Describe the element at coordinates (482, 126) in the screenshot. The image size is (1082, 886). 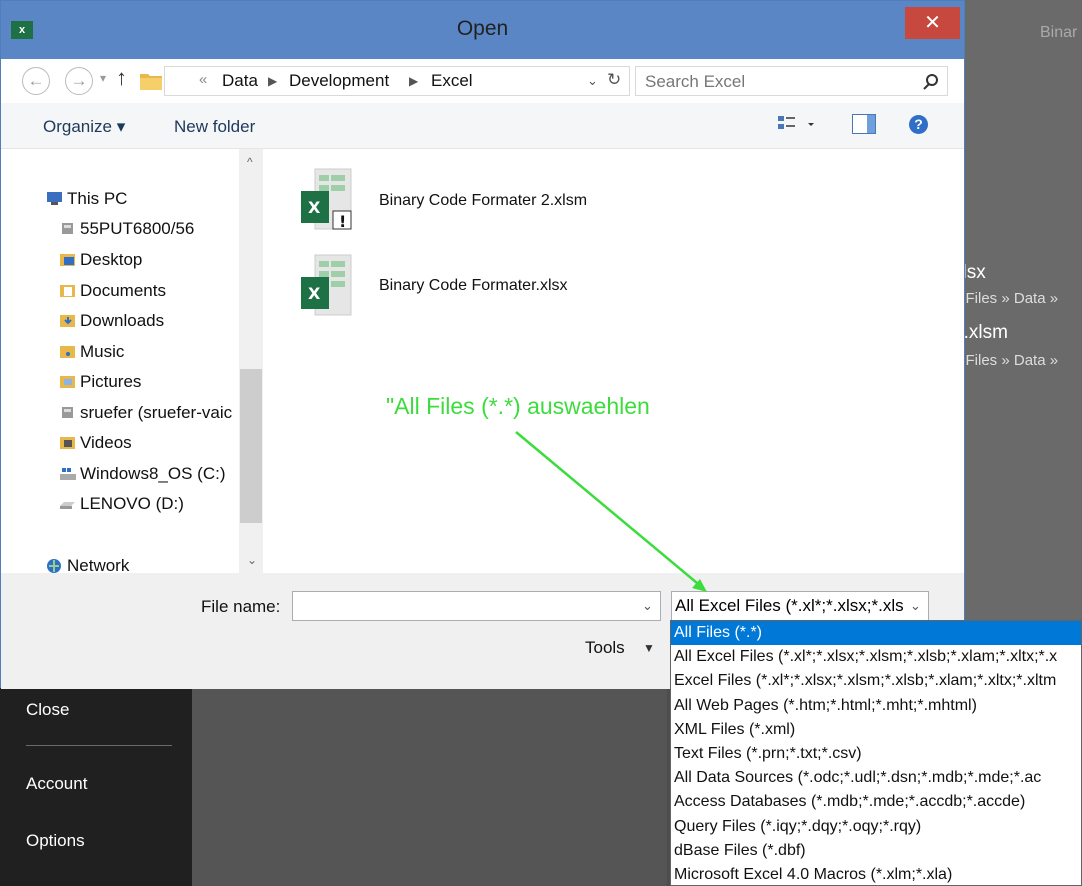
I see `command-bar: Organize ▾ New folder ?` at that location.